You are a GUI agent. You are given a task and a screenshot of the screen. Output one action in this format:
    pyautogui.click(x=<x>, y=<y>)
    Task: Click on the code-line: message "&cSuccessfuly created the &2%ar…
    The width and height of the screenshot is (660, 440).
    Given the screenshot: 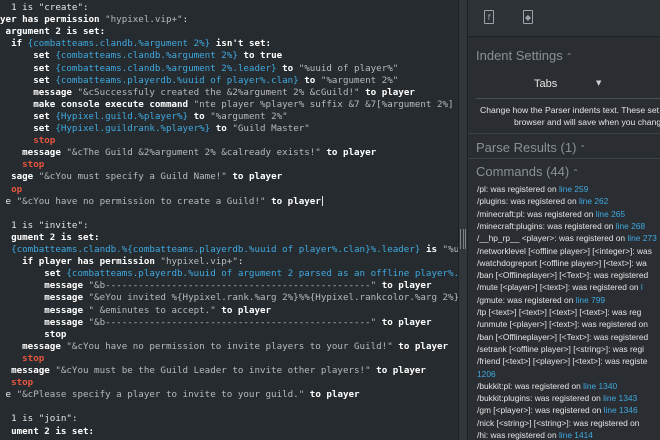 What is the action you would take?
    pyautogui.click(x=207, y=93)
    